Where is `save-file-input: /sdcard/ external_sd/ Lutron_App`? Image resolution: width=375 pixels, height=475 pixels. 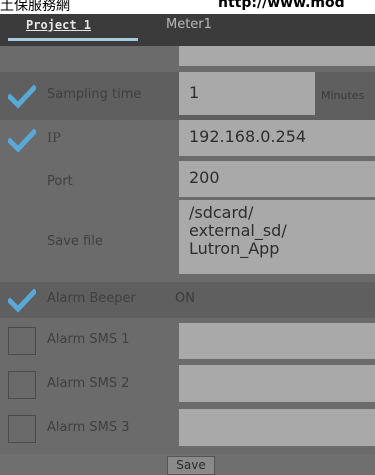 save-file-input: /sdcard/ external_sd/ Lutron_App is located at coordinates (277, 237).